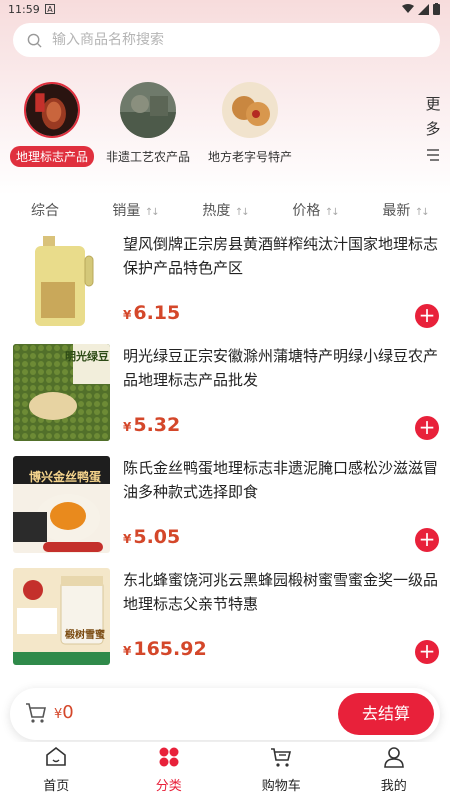 The image size is (450, 800). I want to click on cart-bar: ¥0 去结算, so click(225, 714).